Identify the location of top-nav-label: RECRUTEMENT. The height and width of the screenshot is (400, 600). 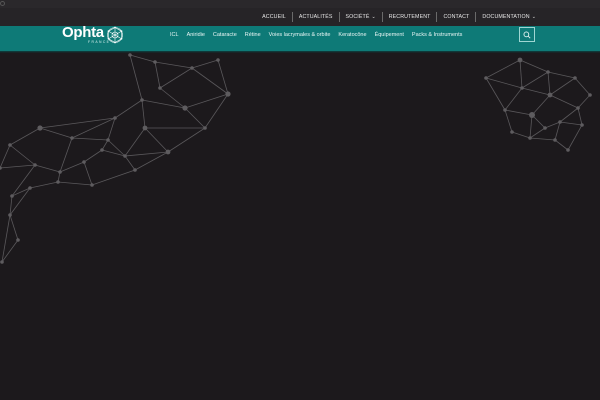
(409, 17).